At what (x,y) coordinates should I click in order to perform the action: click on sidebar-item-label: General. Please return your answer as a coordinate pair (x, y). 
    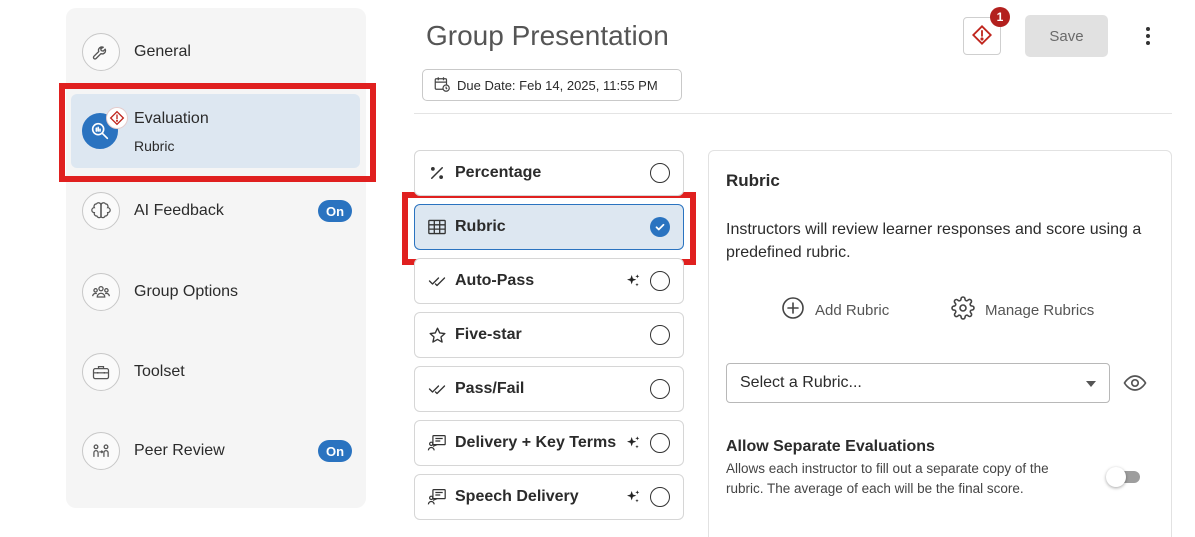
    Looking at the image, I should click on (162, 51).